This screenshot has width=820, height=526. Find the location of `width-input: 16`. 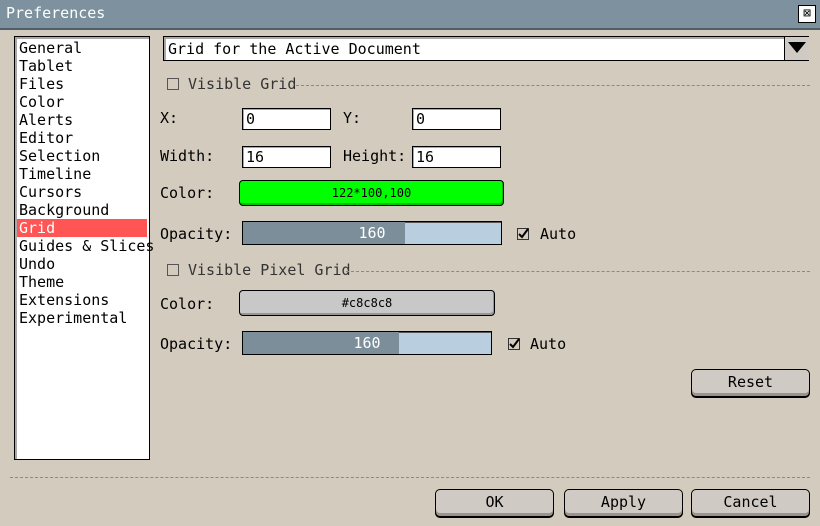

width-input: 16 is located at coordinates (286, 157).